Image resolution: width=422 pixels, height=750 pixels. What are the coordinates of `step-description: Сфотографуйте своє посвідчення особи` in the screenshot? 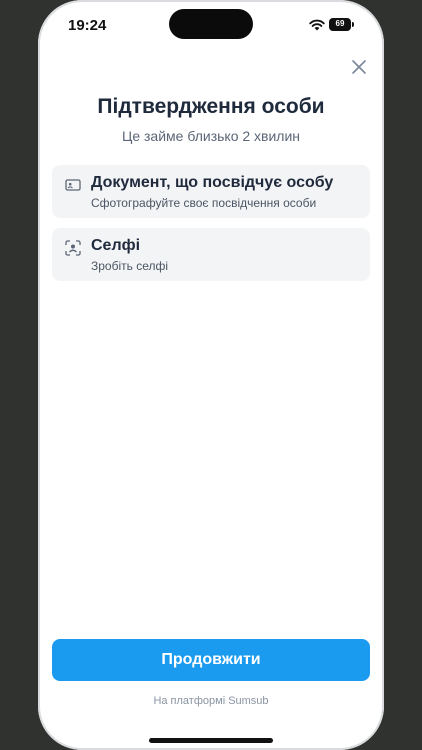 It's located at (204, 203).